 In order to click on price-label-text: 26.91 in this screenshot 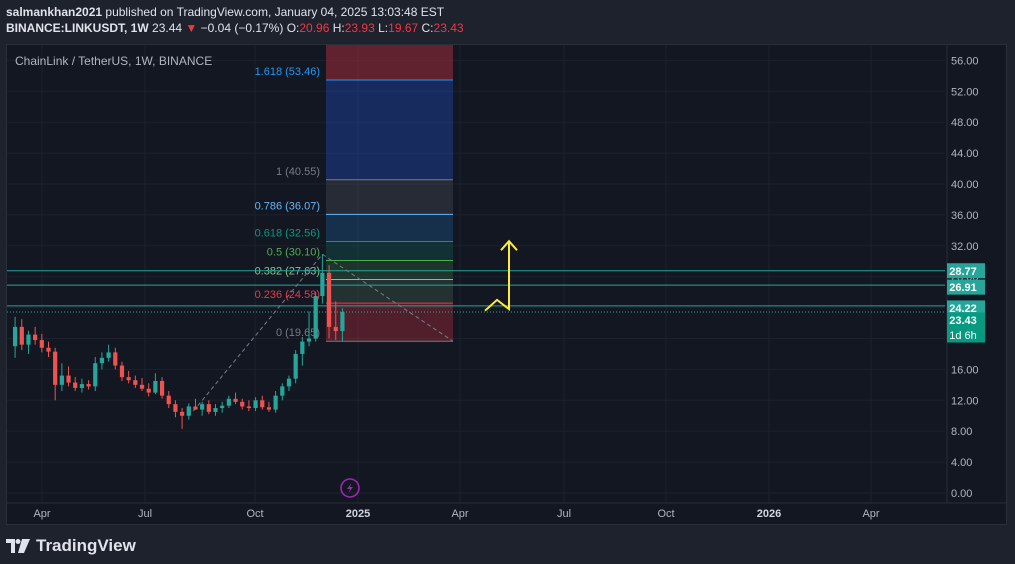, I will do `click(963, 288)`.